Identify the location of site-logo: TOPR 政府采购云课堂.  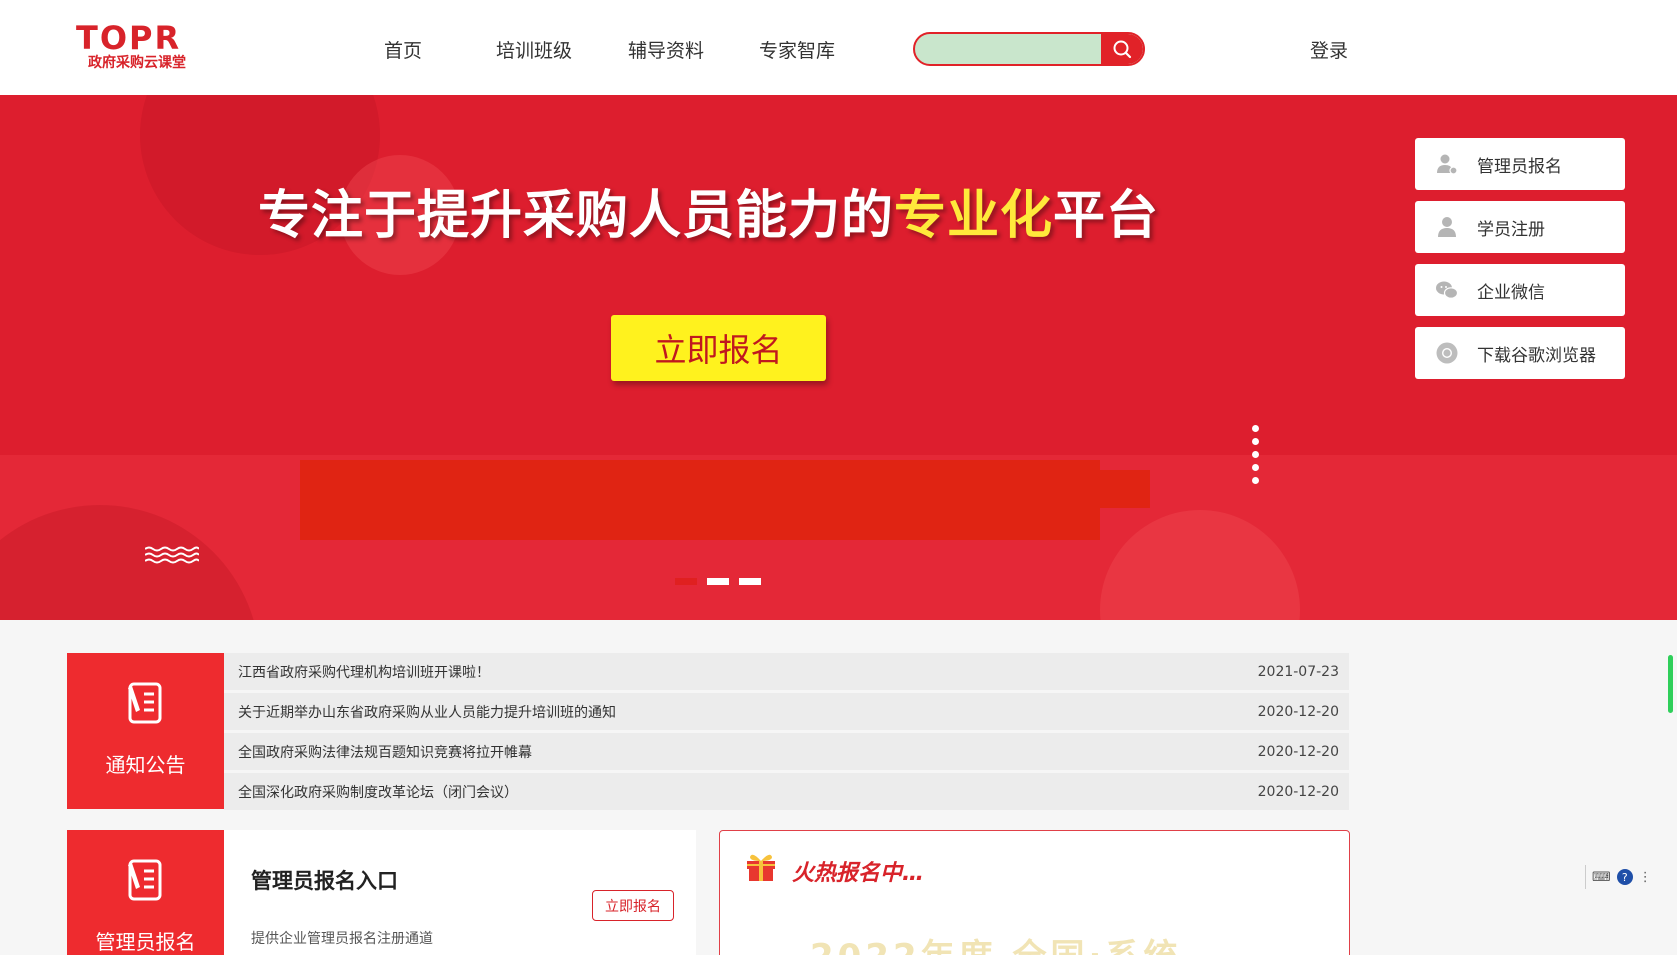
(141, 47).